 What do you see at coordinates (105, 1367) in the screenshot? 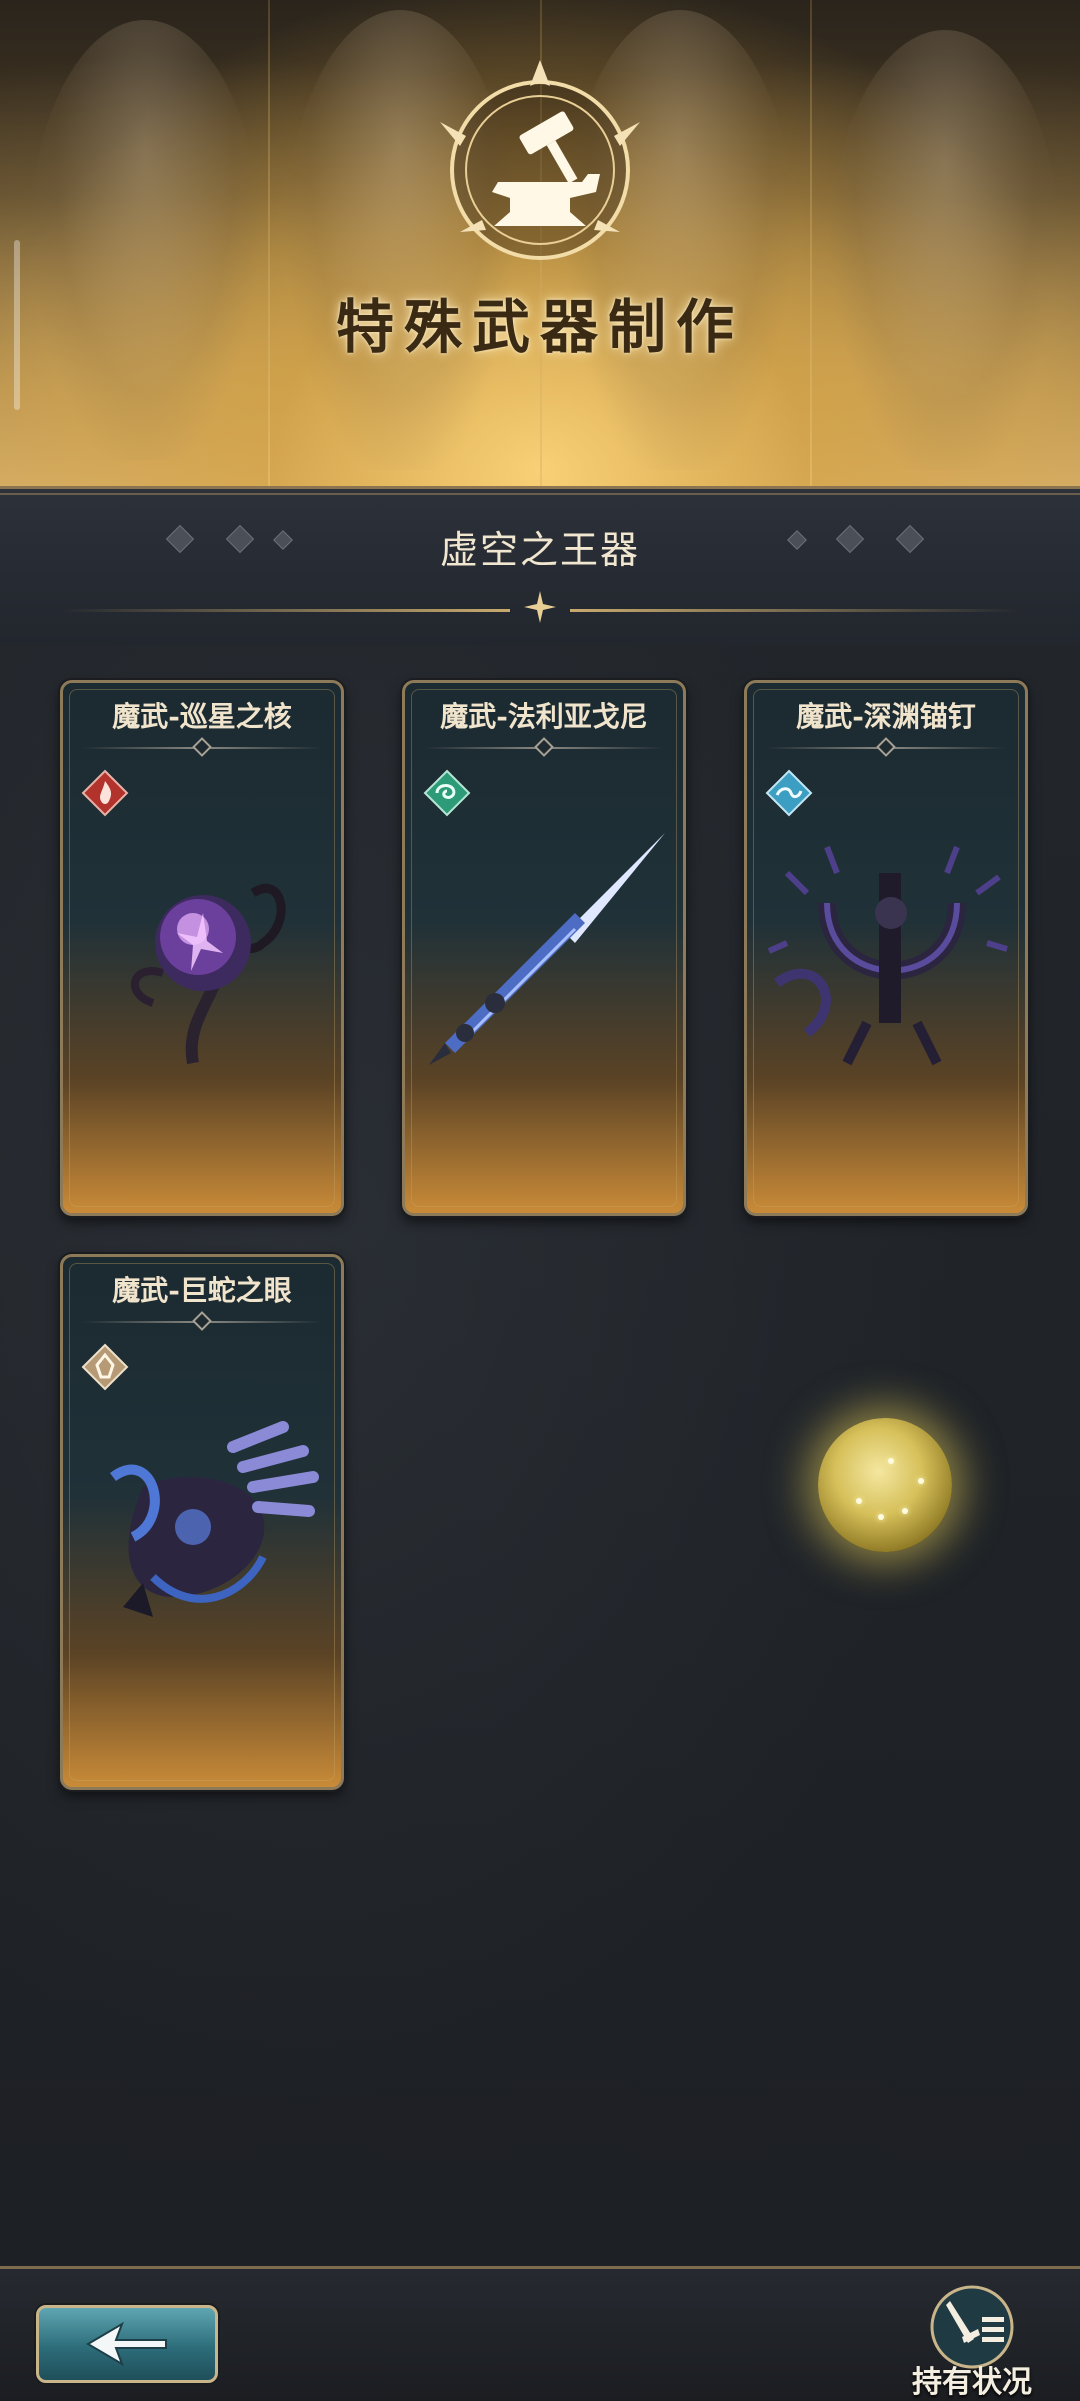
I see `crystal-icon` at bounding box center [105, 1367].